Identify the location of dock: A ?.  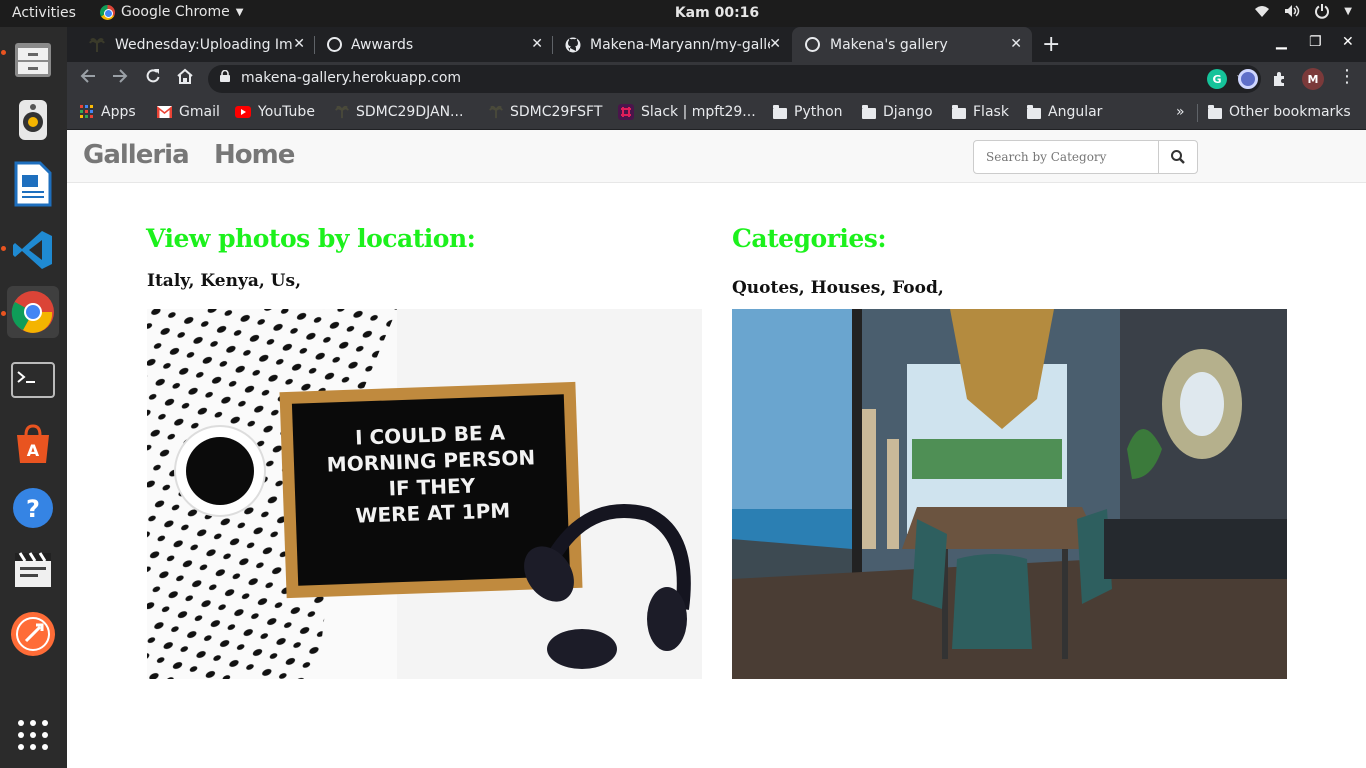
(33, 397).